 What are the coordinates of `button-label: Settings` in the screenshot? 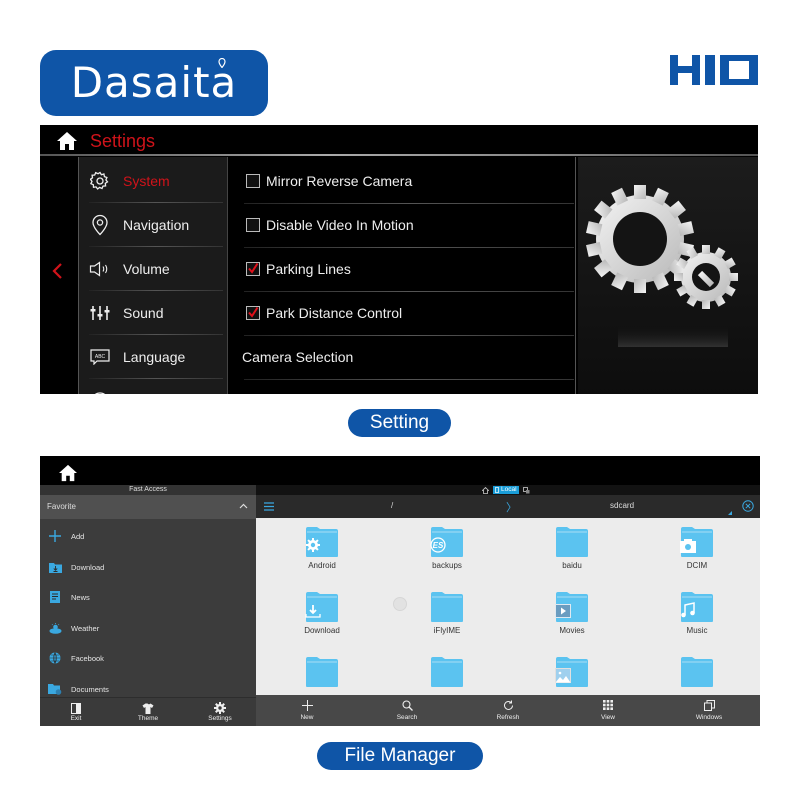 It's located at (220, 718).